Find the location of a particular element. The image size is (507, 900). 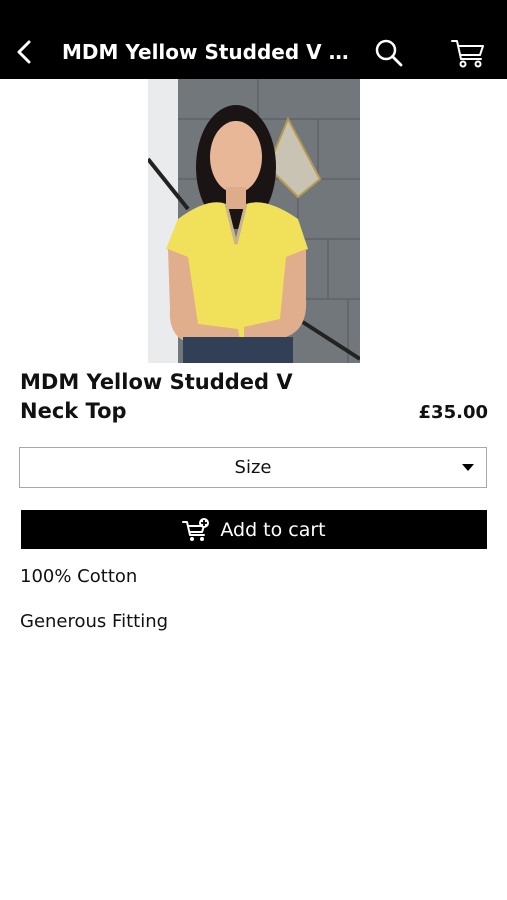

product-image is located at coordinates (254, 221).